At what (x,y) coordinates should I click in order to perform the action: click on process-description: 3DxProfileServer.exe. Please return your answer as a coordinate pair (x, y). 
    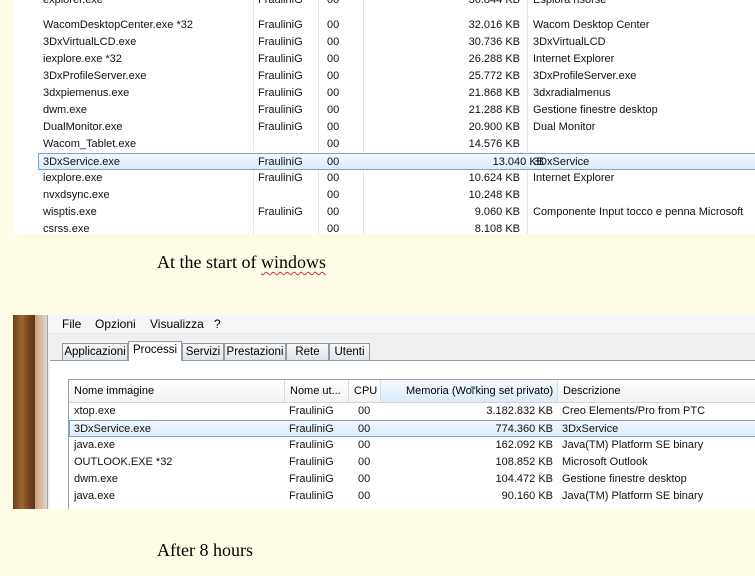
    Looking at the image, I should click on (585, 76).